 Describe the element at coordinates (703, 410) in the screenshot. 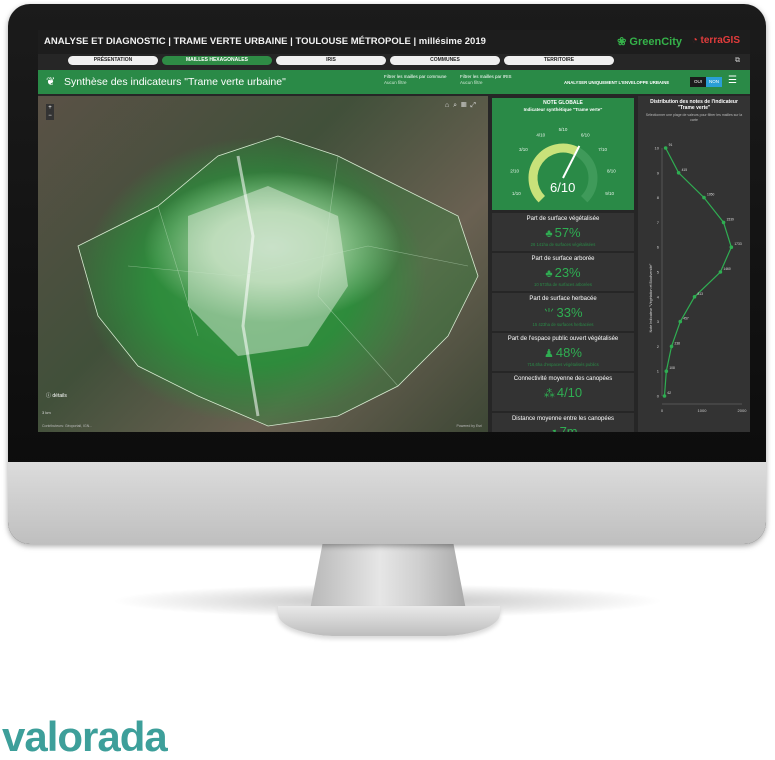

I see `x-tick-label: 1000` at that location.